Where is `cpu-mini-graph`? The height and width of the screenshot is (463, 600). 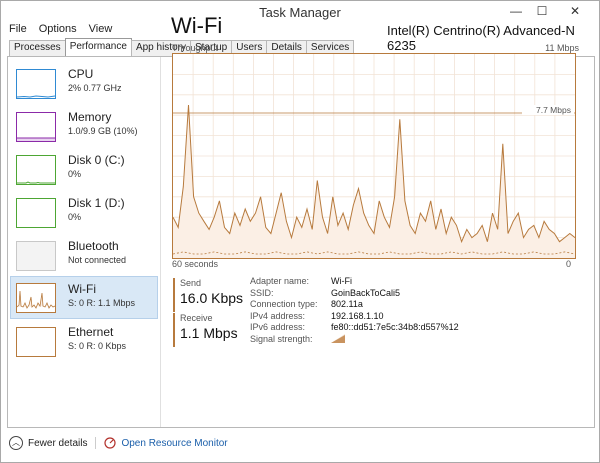
cpu-mini-graph is located at coordinates (36, 84).